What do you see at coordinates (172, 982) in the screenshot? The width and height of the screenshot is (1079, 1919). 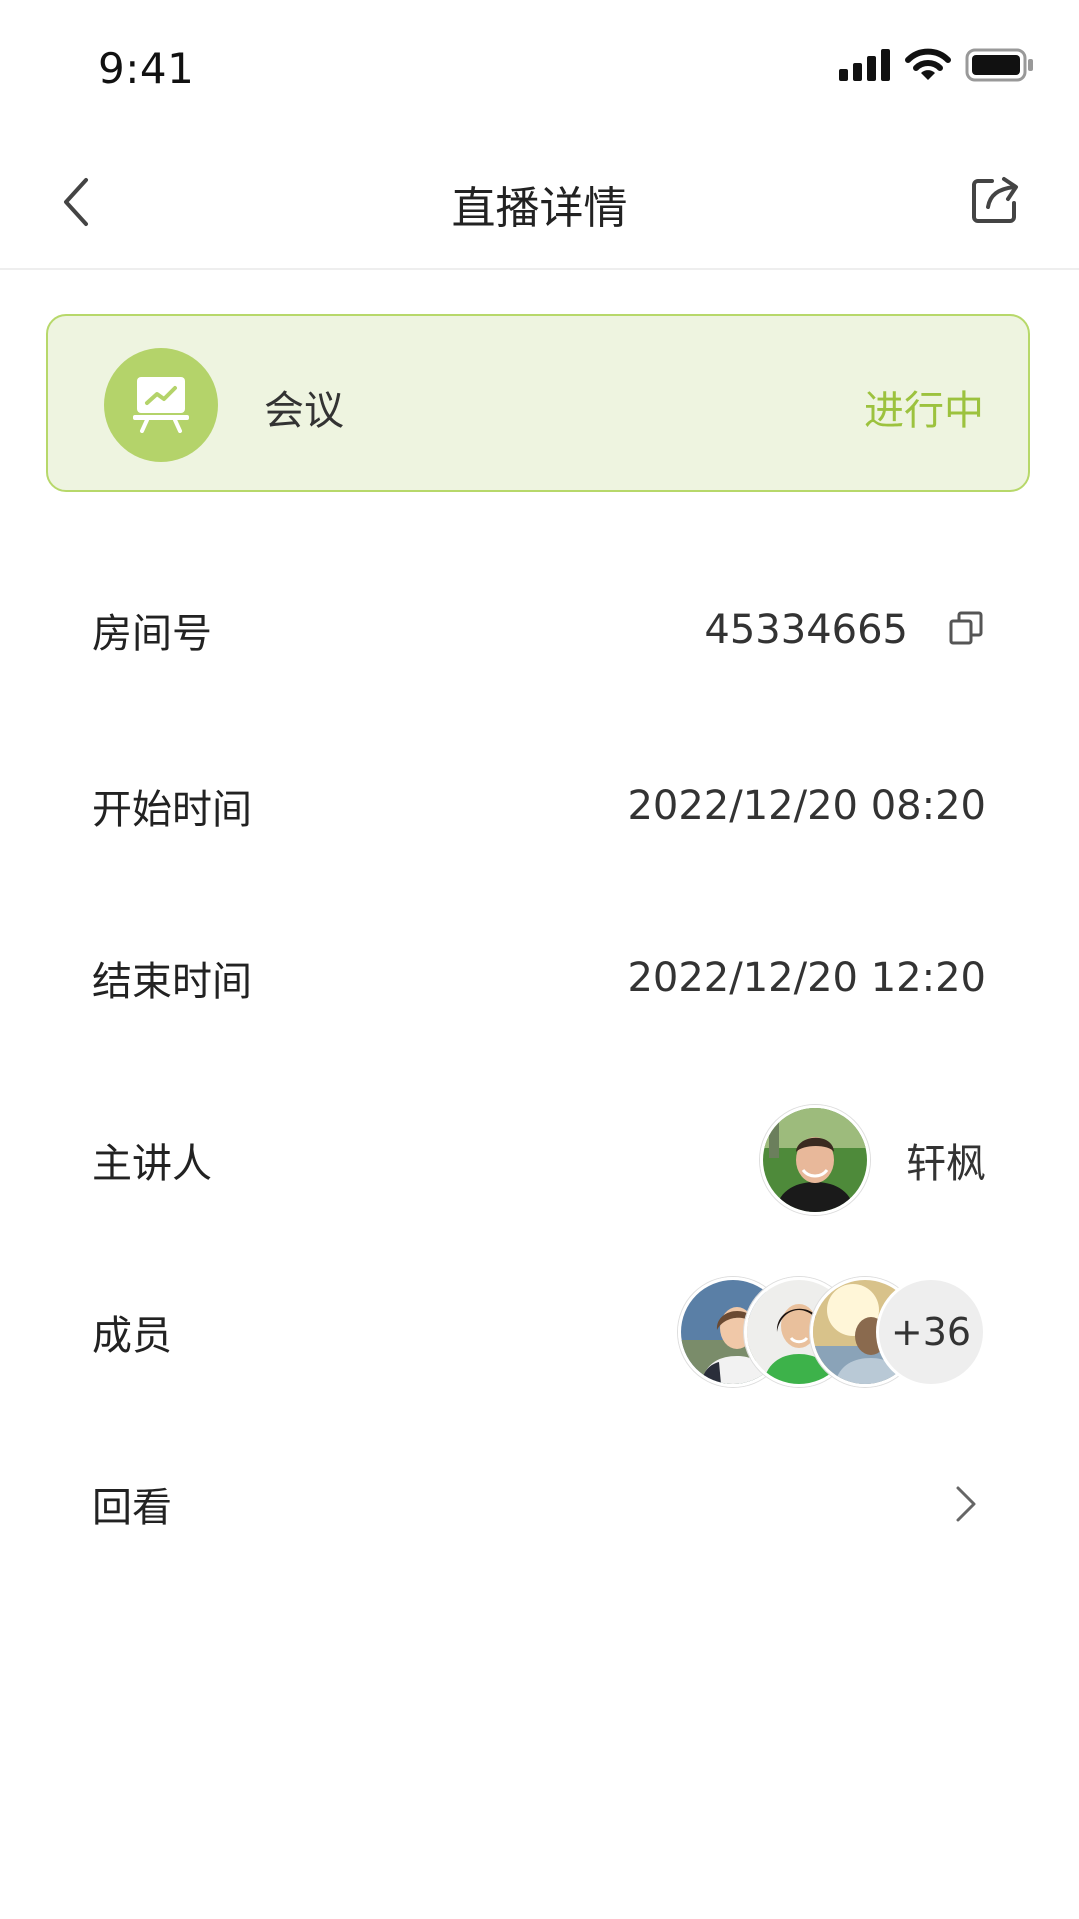 I see `end-time-label: 结束时间` at bounding box center [172, 982].